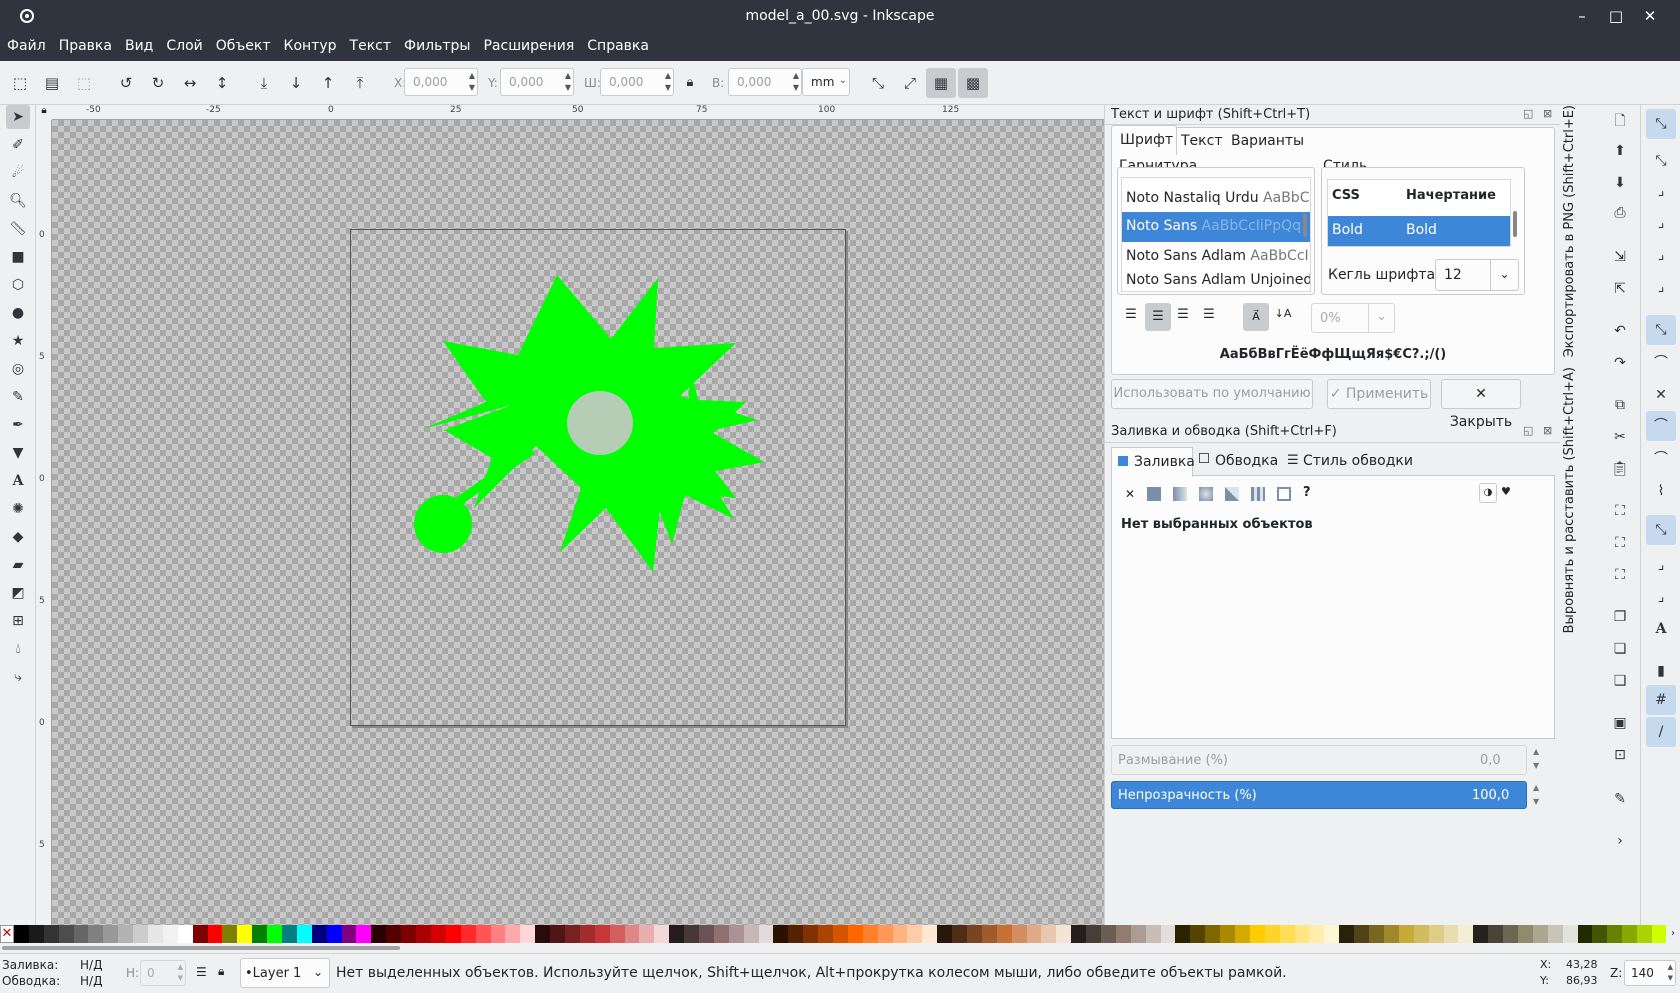 The height and width of the screenshot is (993, 1680). Describe the element at coordinates (1284, 494) in the screenshot. I see `swatch-icon` at that location.